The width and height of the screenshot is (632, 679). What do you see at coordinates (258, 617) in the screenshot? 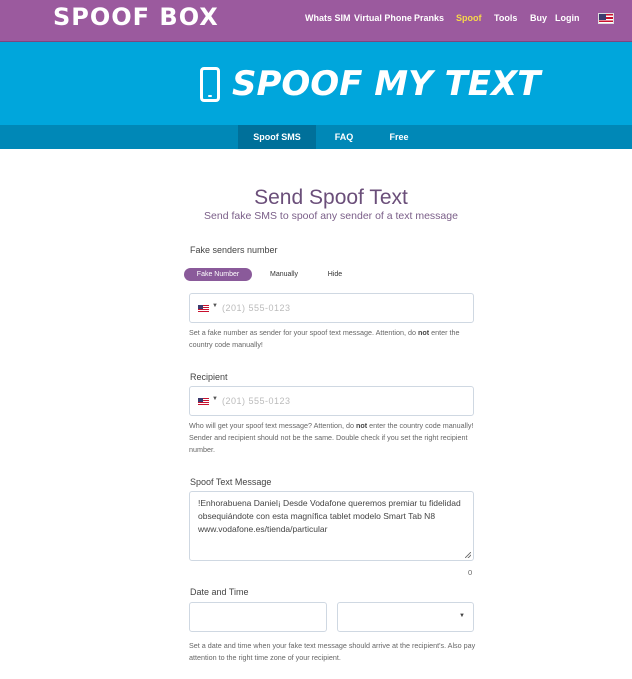
I see `date-input` at bounding box center [258, 617].